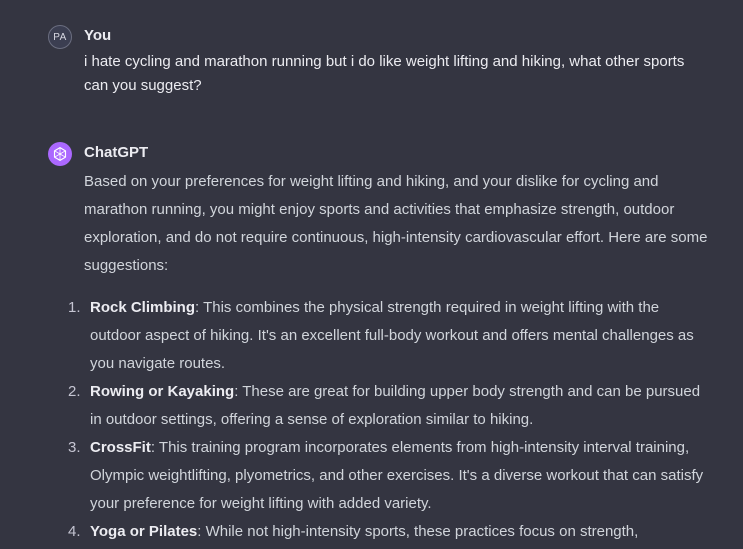 This screenshot has height=549, width=743. I want to click on user-avatar-initials: PA, so click(60, 37).